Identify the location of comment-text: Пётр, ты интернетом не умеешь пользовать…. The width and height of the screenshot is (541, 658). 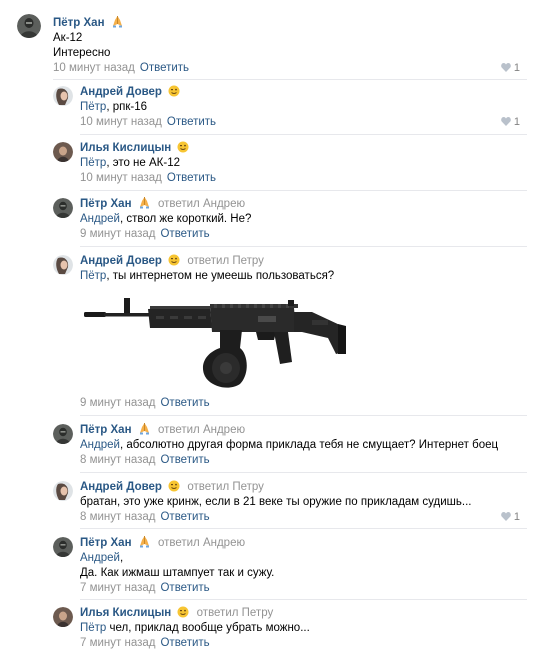
(303, 276).